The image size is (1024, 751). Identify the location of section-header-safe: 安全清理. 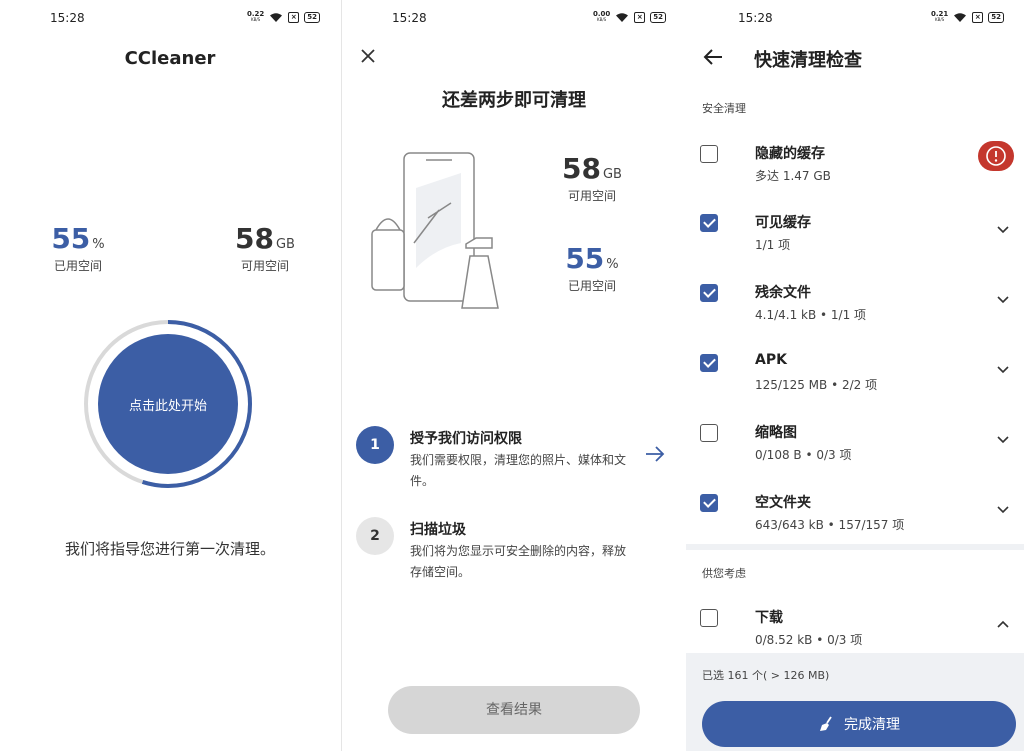
(724, 108).